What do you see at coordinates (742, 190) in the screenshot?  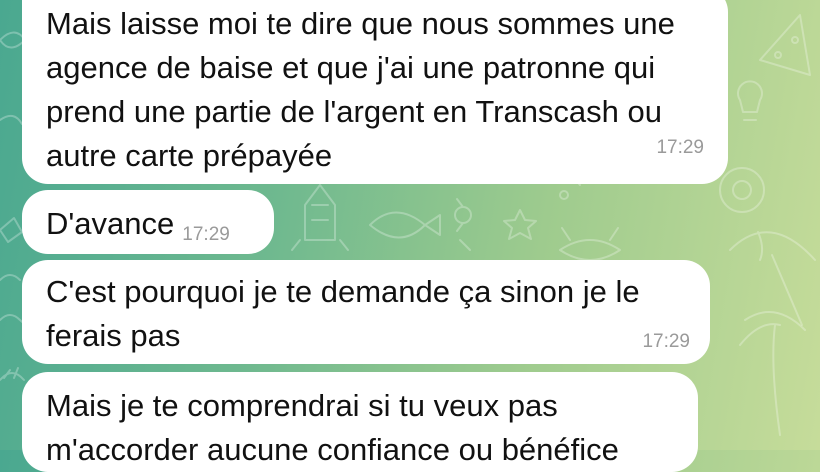 I see `ball-doodle-icon` at bounding box center [742, 190].